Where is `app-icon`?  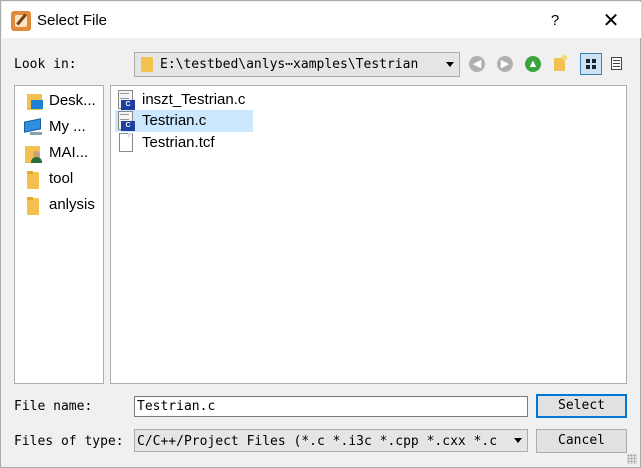 app-icon is located at coordinates (21, 21).